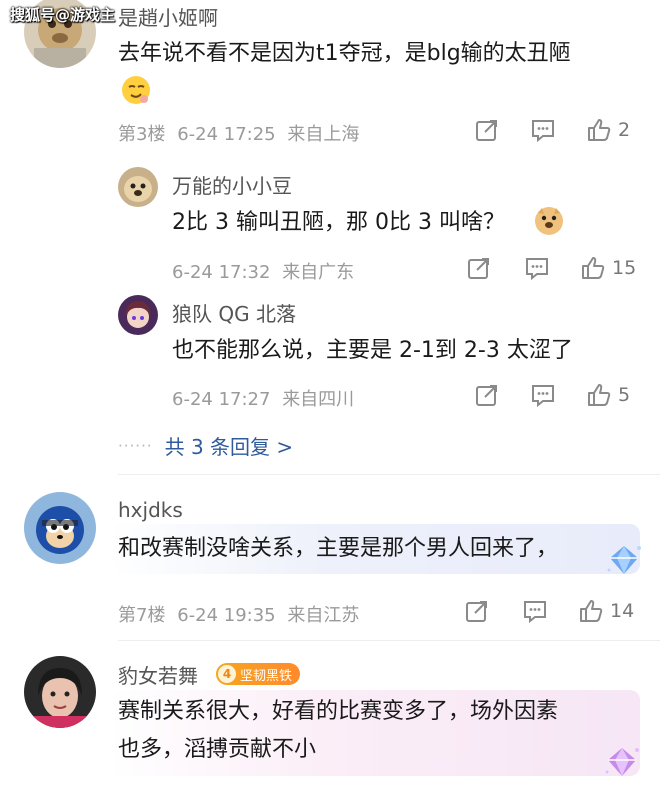 This screenshot has width=660, height=798. Describe the element at coordinates (142, 615) in the screenshot. I see `floor-number: 第7楼` at that location.